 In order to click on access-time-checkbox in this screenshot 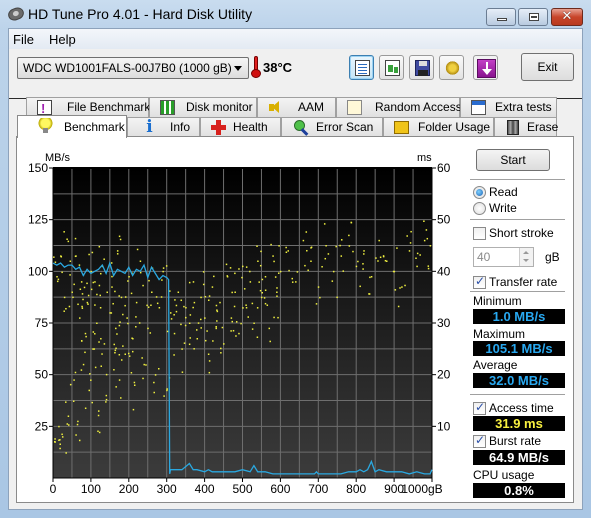, I will do `click(479, 407)`.